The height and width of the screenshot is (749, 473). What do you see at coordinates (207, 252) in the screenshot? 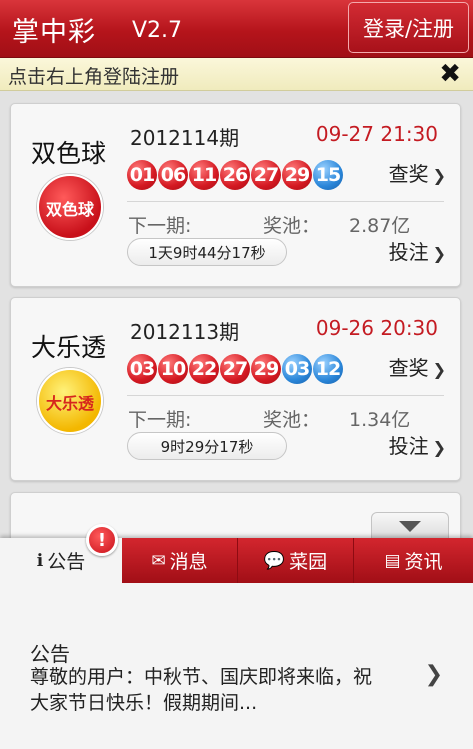
I see `countdown-timer: 1天9时44分17秒` at bounding box center [207, 252].